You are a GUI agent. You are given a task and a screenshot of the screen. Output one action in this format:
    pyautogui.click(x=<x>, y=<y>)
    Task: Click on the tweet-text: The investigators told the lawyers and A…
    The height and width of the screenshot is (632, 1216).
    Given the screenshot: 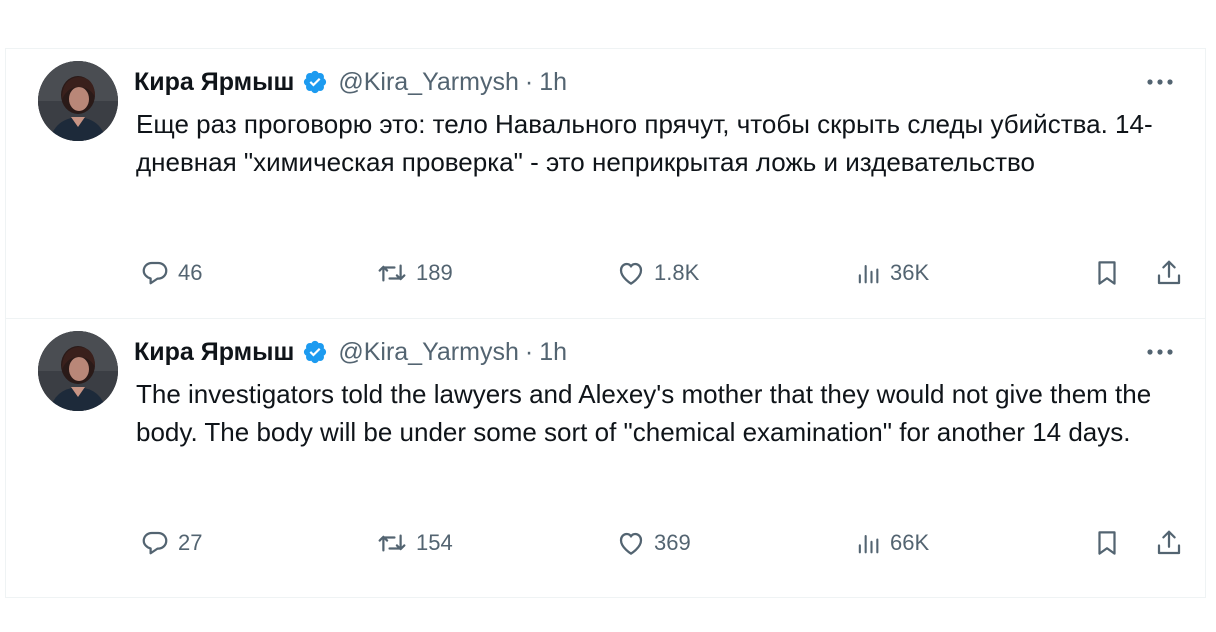 What is the action you would take?
    pyautogui.click(x=647, y=413)
    